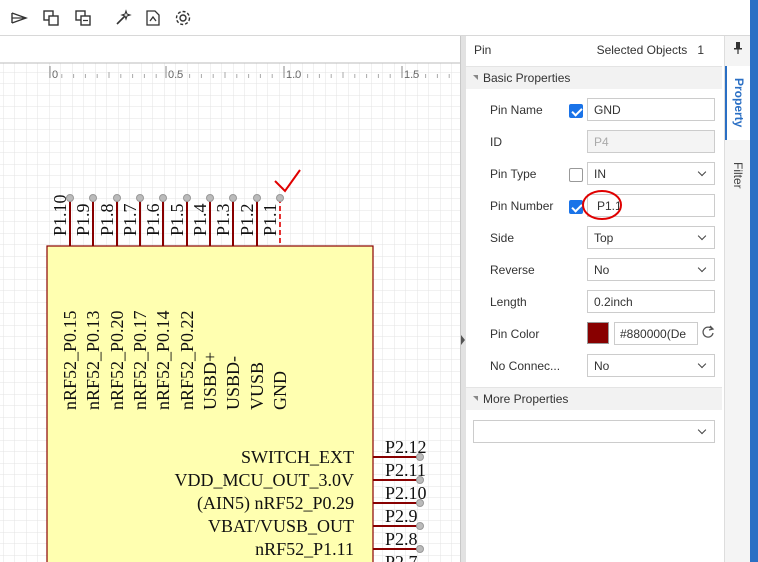  What do you see at coordinates (233, 383) in the screenshot?
I see `pin-name-text: USBD-` at bounding box center [233, 383].